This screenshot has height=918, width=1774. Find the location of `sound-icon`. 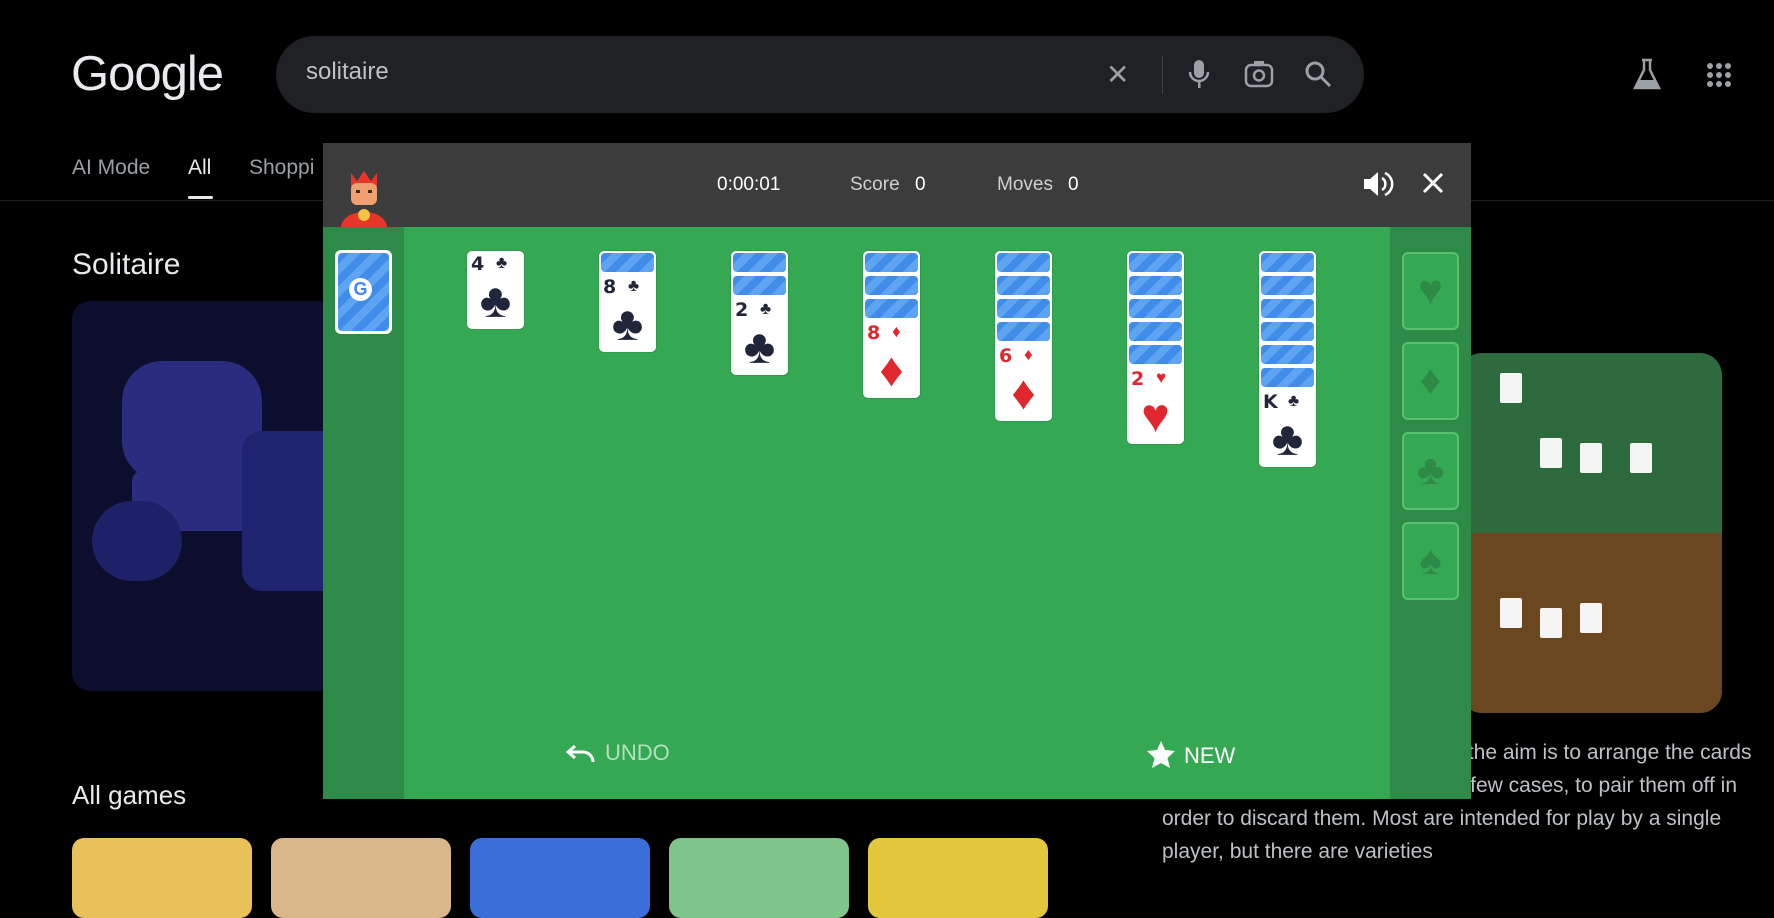

sound-icon is located at coordinates (1378, 184).